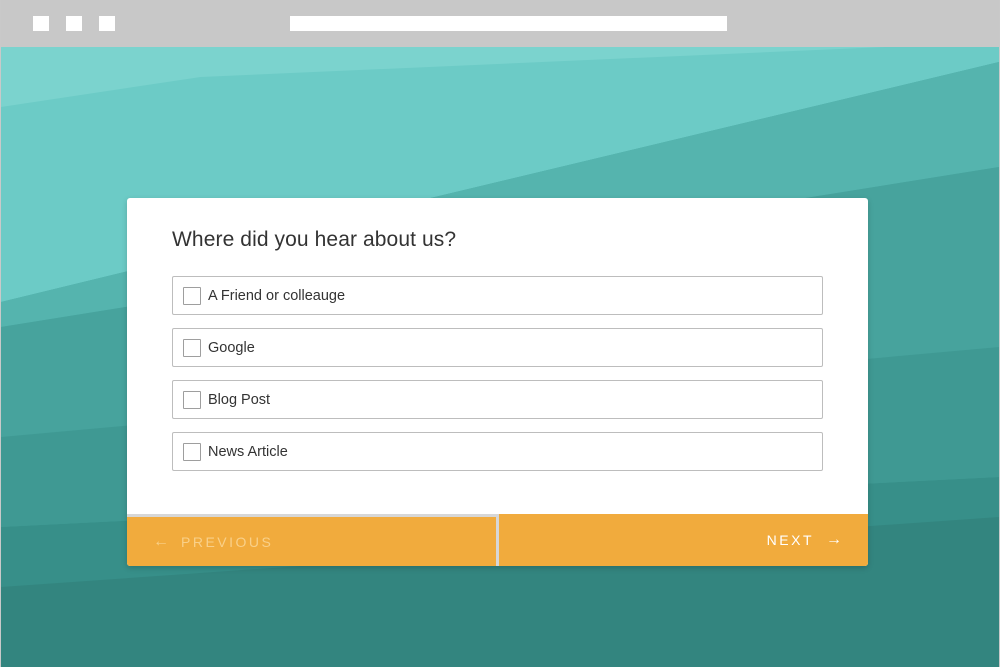 This screenshot has width=1000, height=667. Describe the element at coordinates (497, 451) in the screenshot. I see `option-news-article: News Article` at that location.